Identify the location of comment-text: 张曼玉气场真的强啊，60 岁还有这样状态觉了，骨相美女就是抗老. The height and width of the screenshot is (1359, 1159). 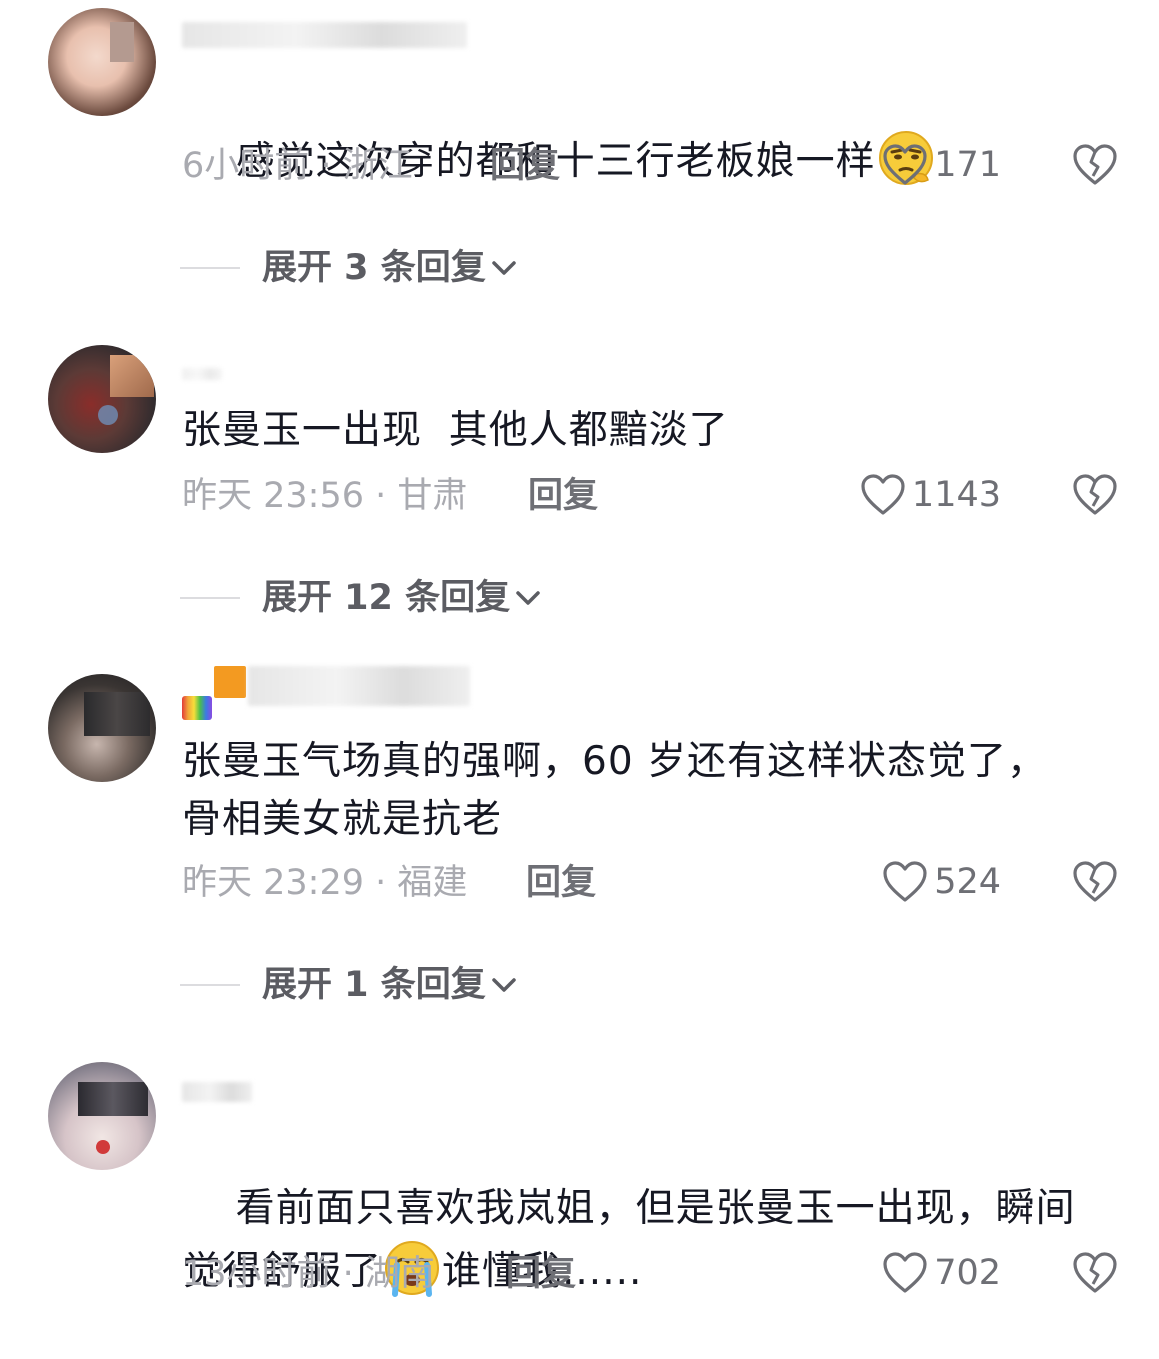
(615, 790).